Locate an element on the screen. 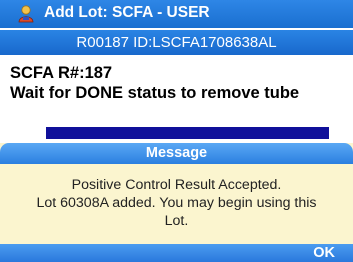  dialog-footer: OK is located at coordinates (176, 253).